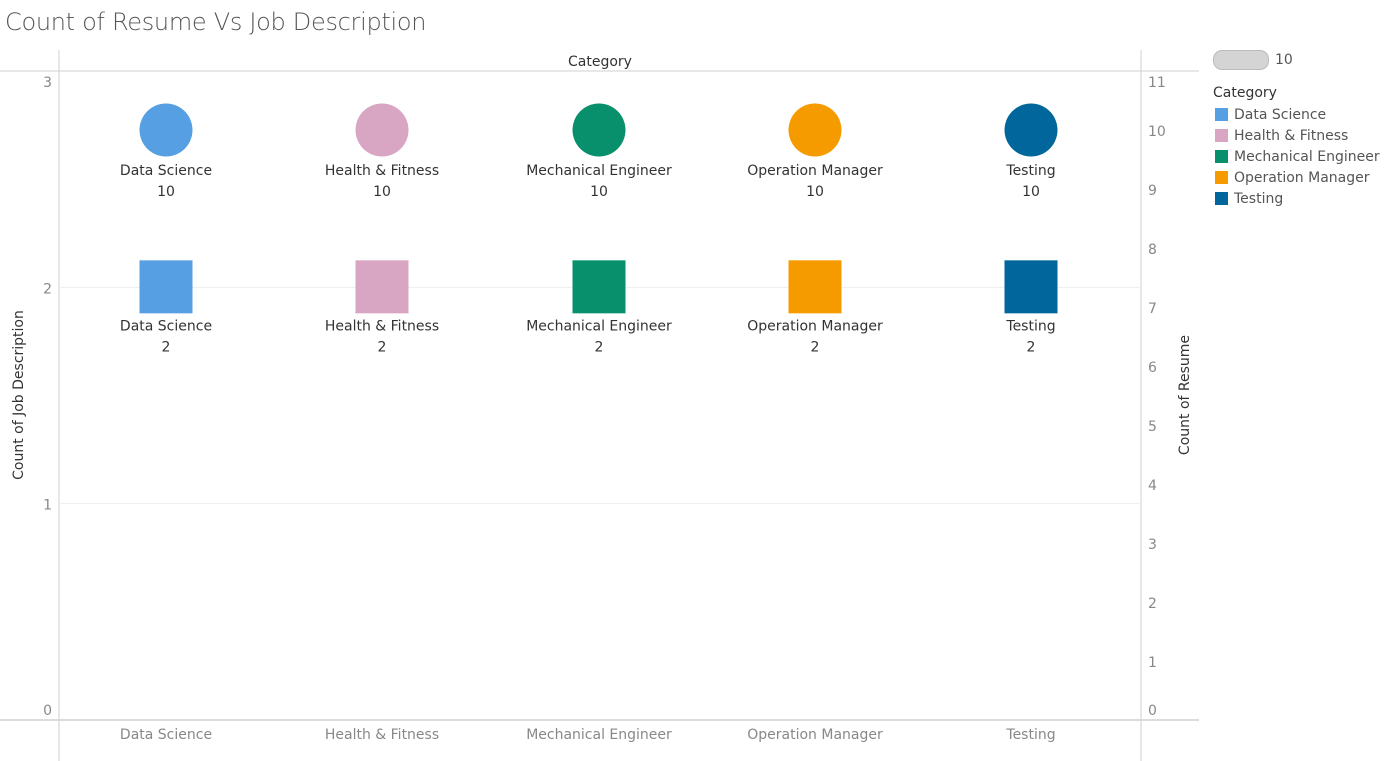 This screenshot has width=1385, height=761. Describe the element at coordinates (1152, 545) in the screenshot. I see `right-tick-label: 3` at that location.